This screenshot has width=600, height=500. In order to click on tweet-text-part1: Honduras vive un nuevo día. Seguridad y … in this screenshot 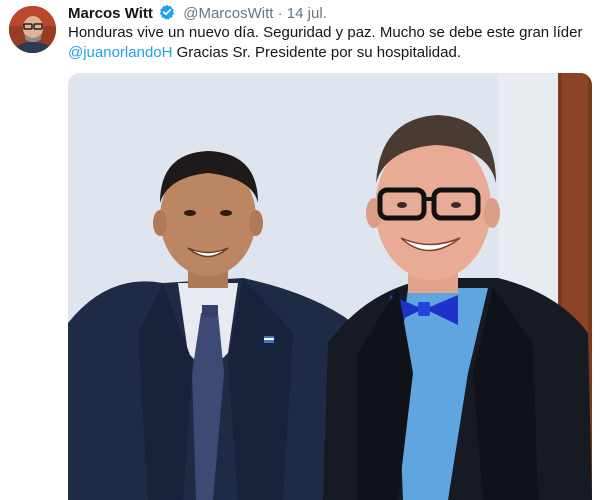, I will do `click(325, 32)`.